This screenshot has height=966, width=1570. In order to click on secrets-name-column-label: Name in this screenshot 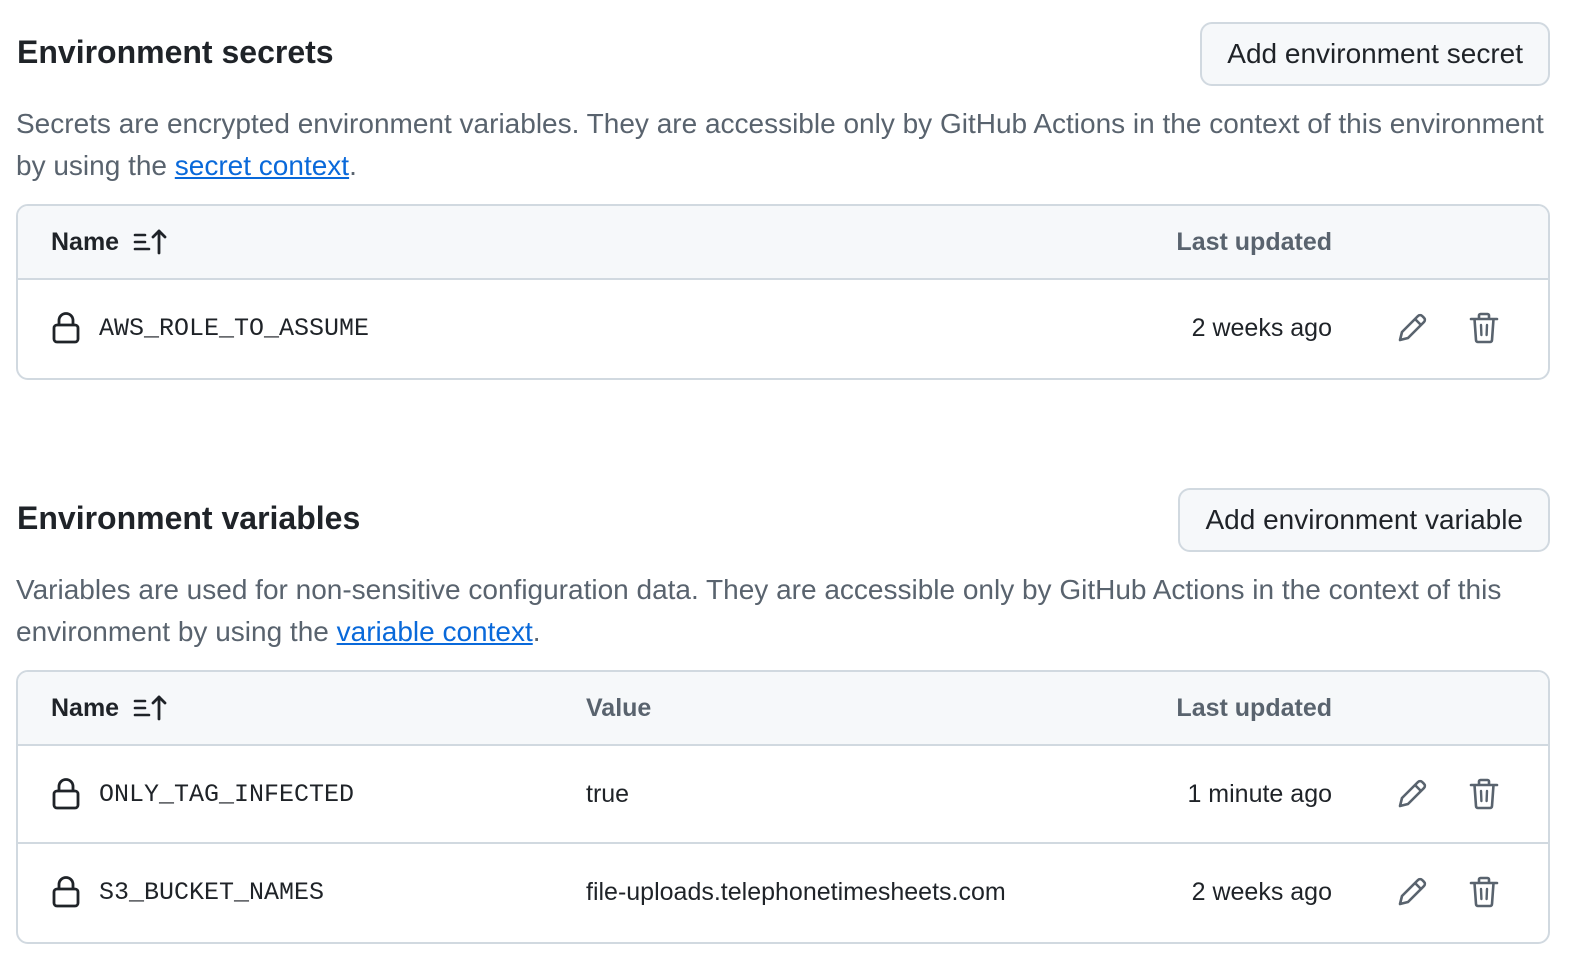, I will do `click(85, 242)`.